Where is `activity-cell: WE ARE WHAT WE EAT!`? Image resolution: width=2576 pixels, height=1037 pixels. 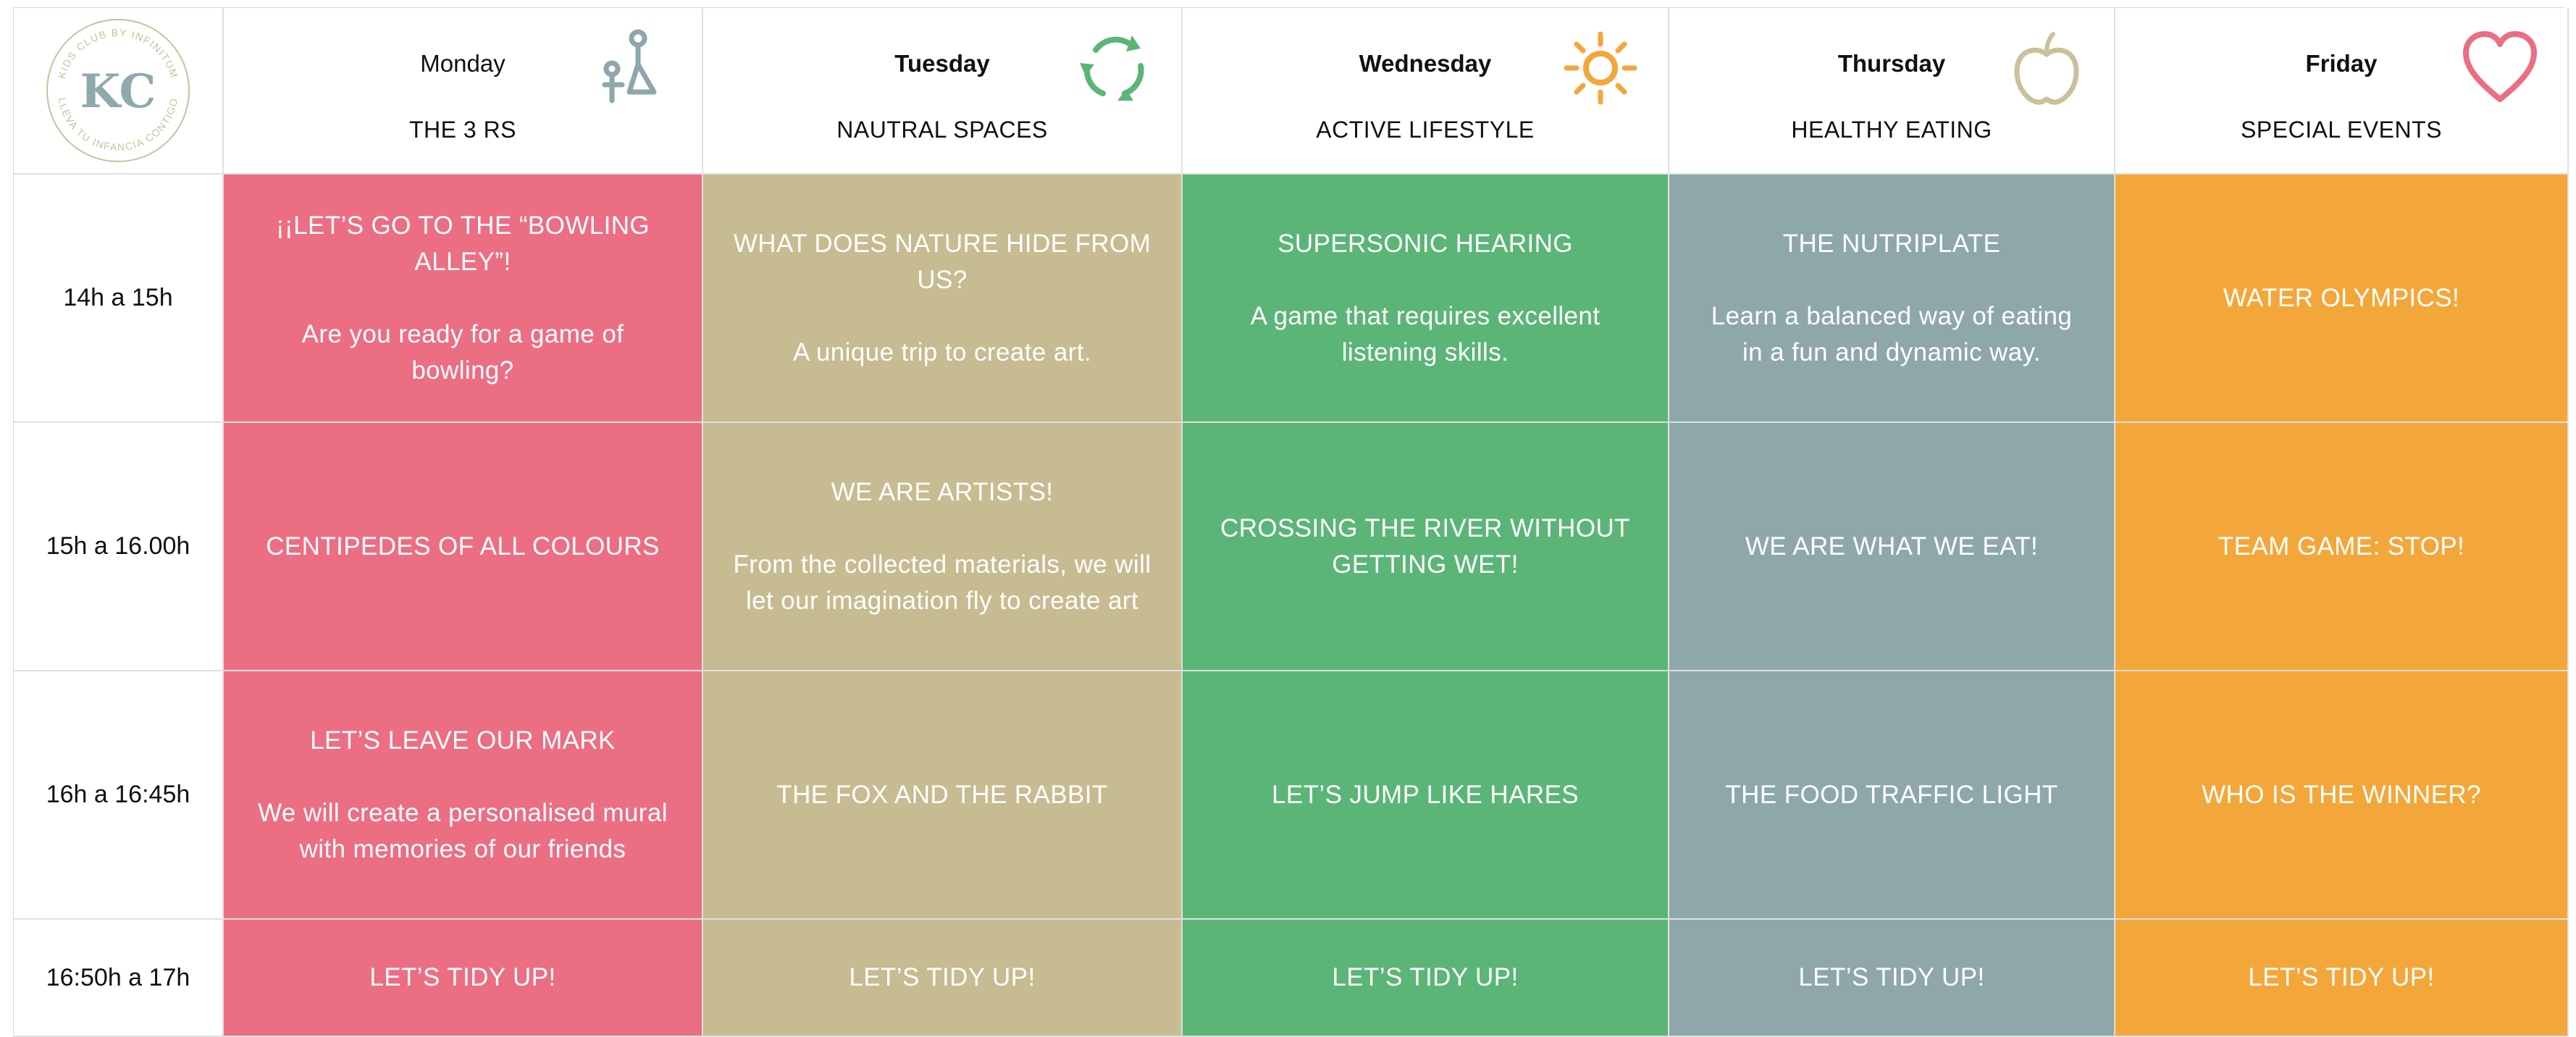
activity-cell: WE ARE WHAT WE EAT! is located at coordinates (1892, 547).